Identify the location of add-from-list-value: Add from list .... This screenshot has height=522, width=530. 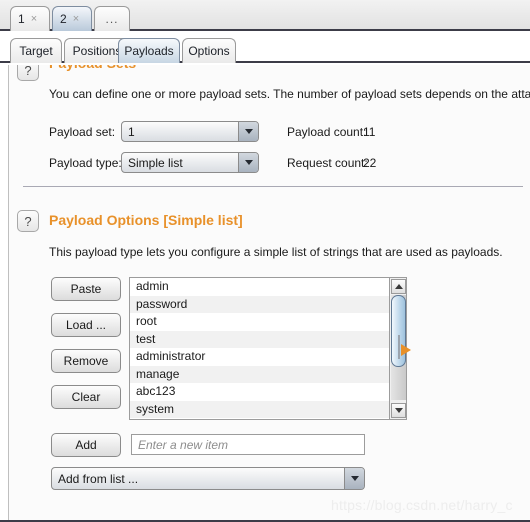
(98, 478).